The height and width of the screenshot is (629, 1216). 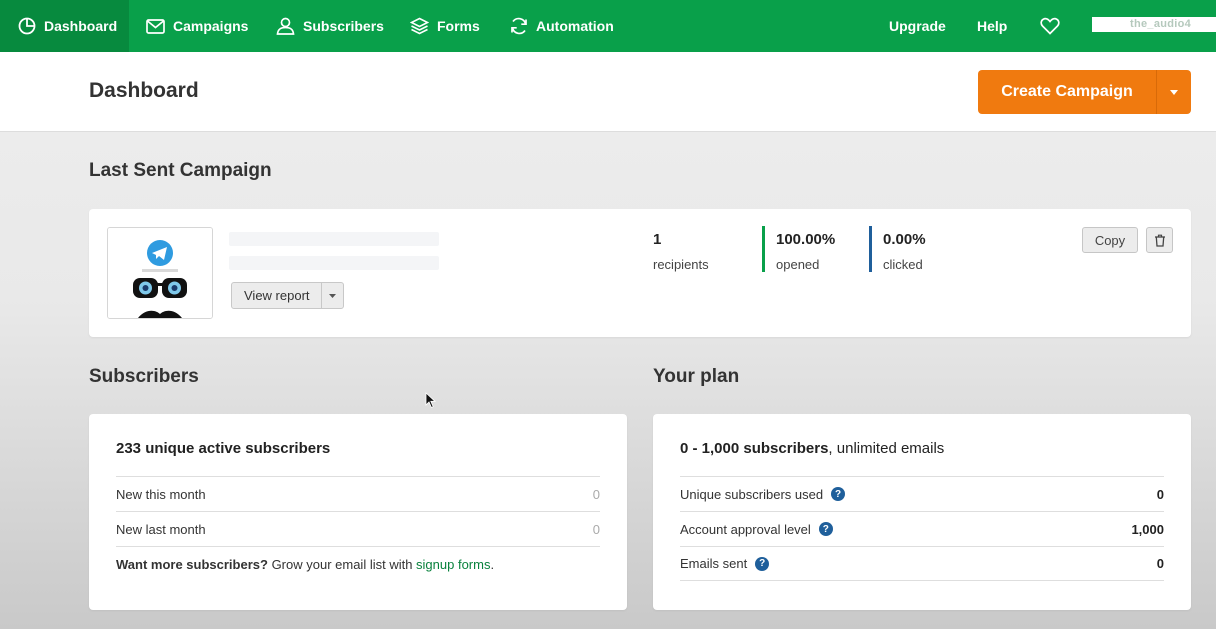 What do you see at coordinates (745, 529) in the screenshot?
I see `row-label: Account approval level` at bounding box center [745, 529].